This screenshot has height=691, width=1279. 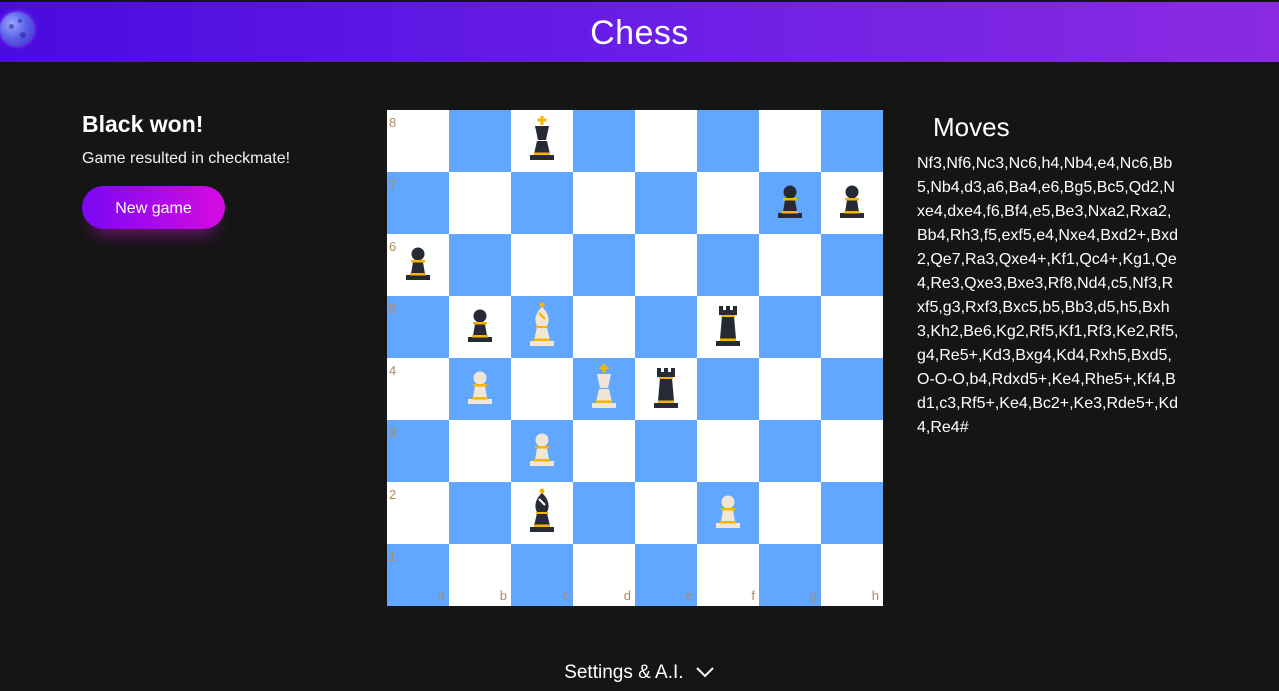 I want to click on rank-label: 5, so click(x=393, y=308).